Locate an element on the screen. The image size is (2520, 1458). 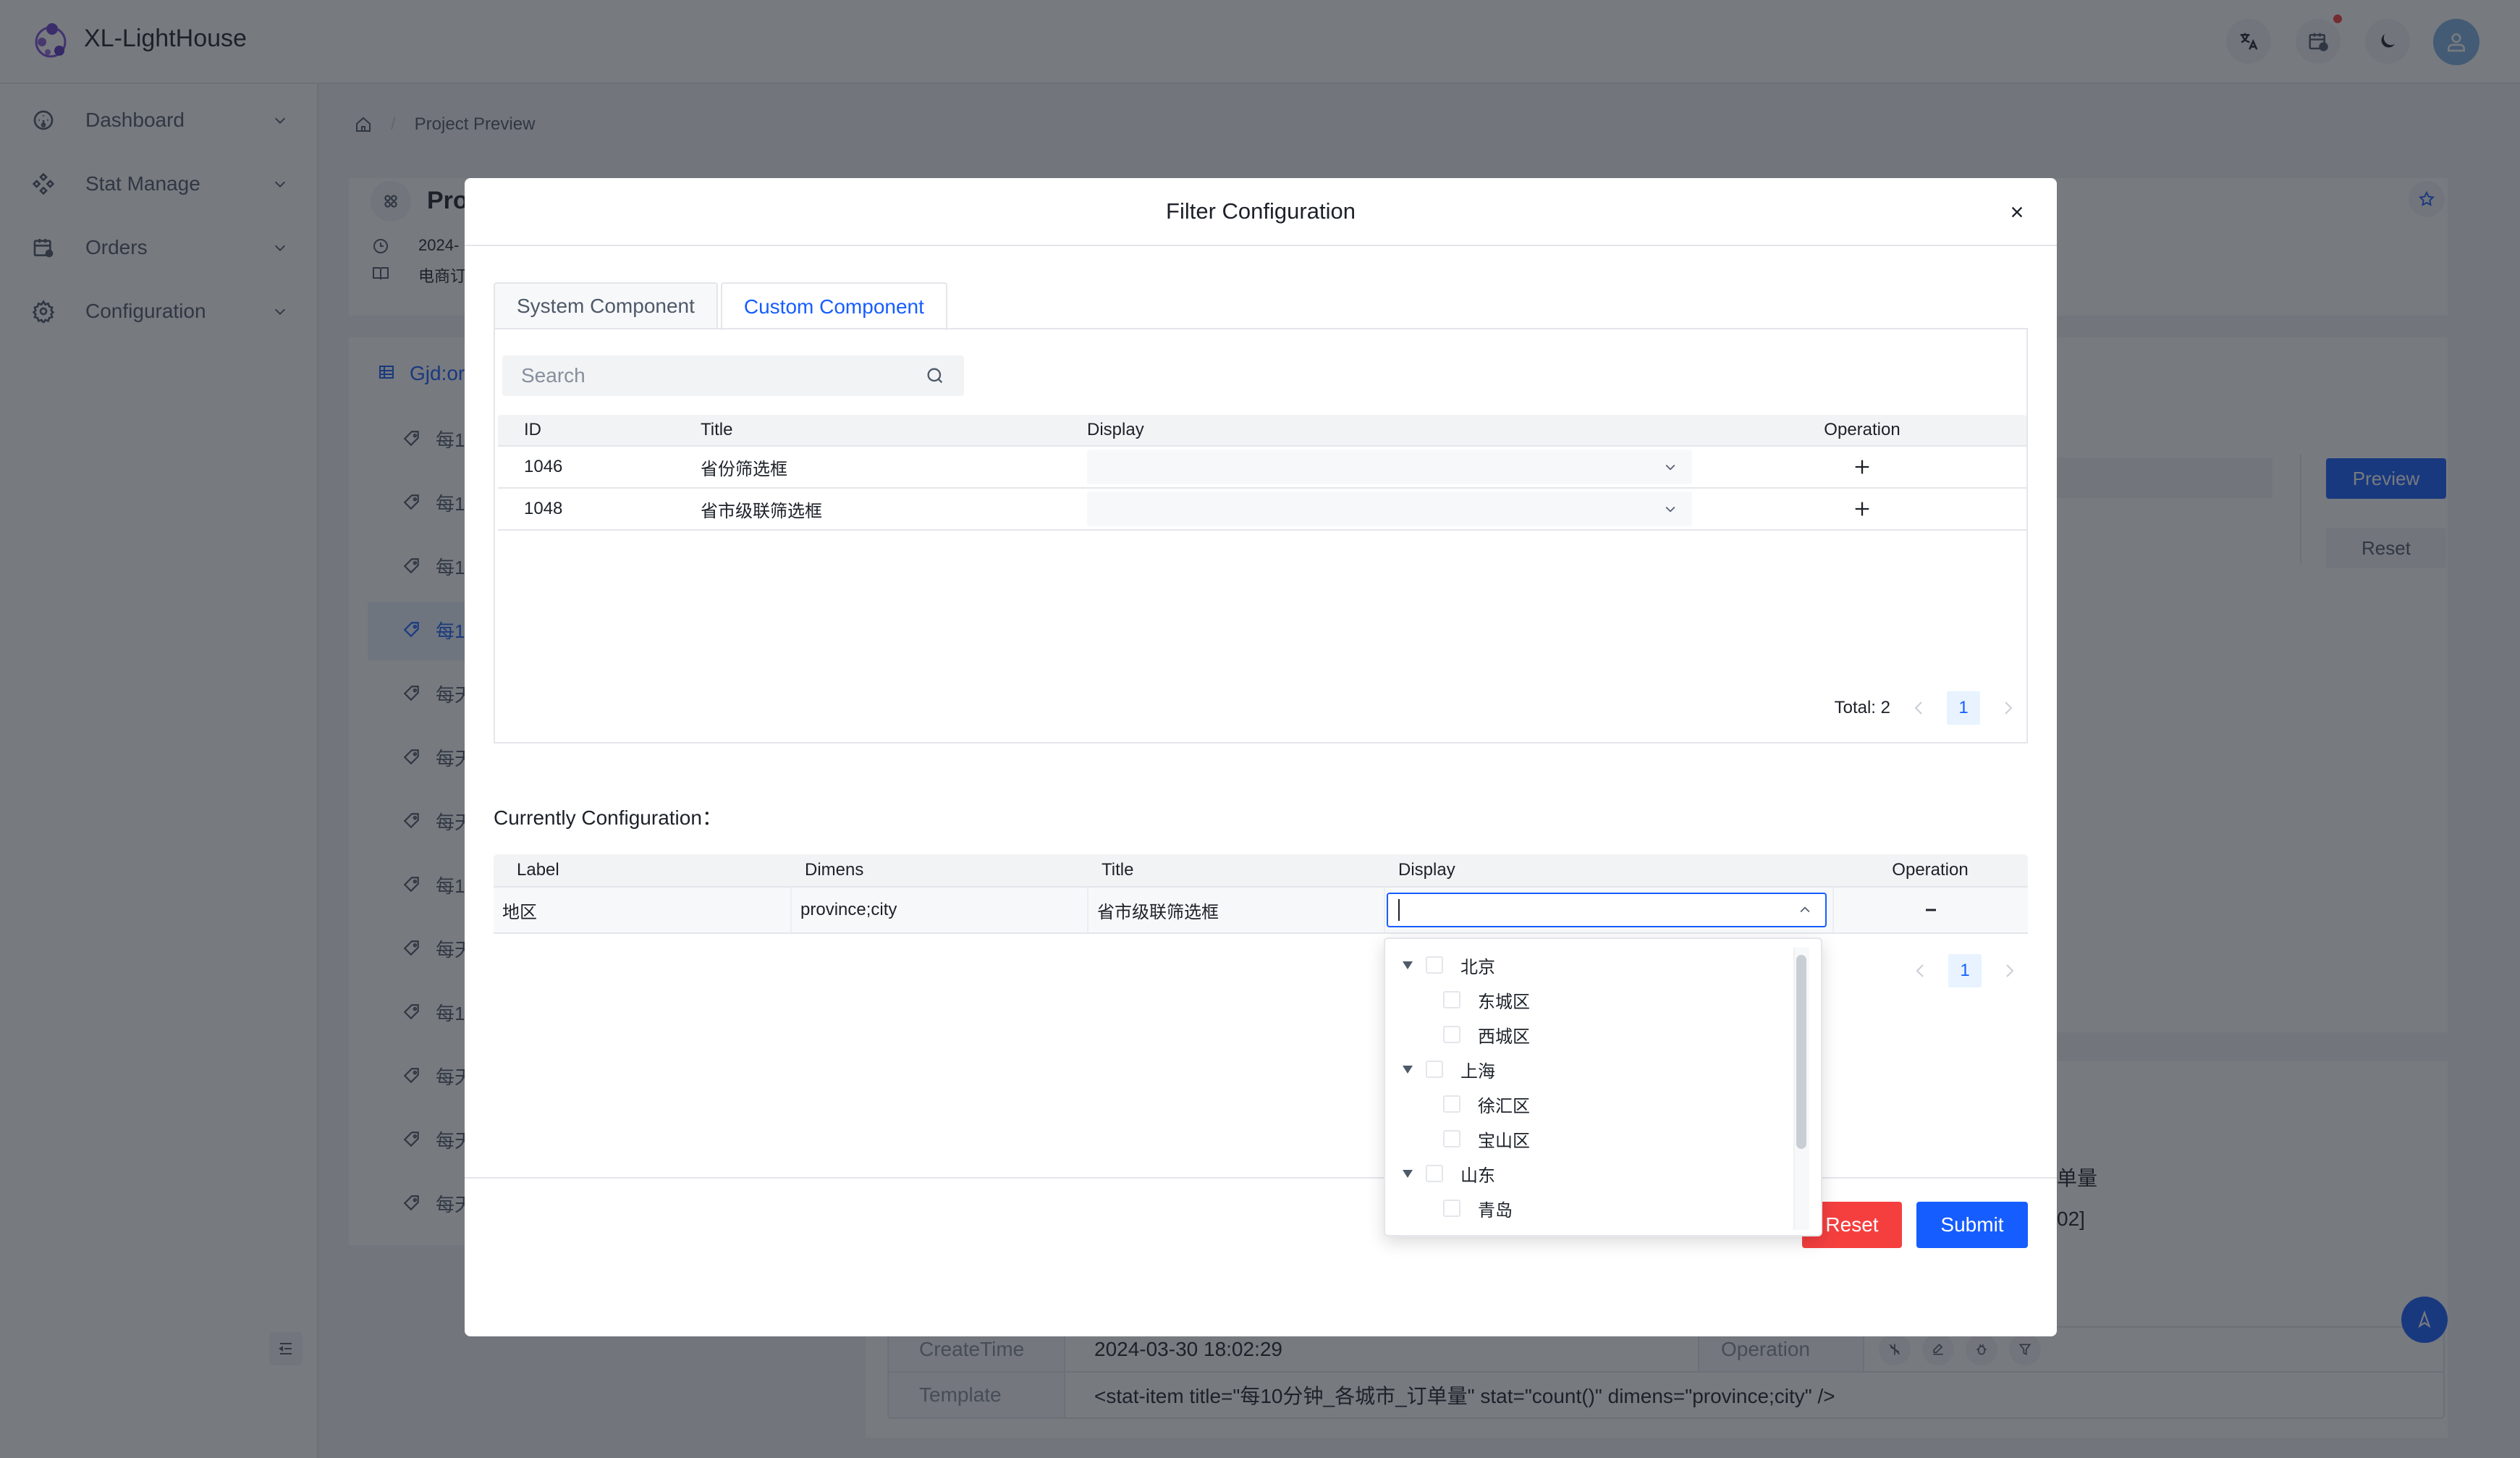
column-header-label: Label is located at coordinates (538, 870).